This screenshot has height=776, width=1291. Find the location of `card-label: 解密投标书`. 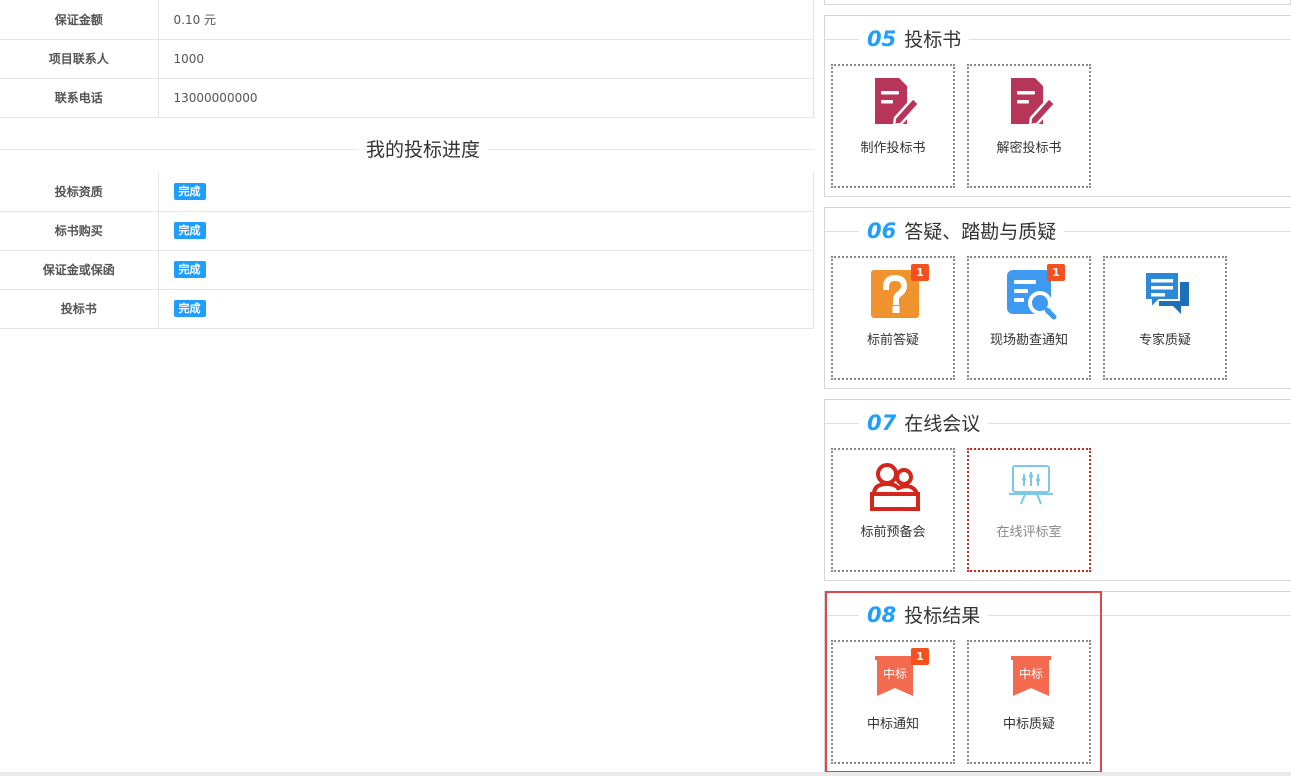

card-label: 解密投标书 is located at coordinates (1029, 148).